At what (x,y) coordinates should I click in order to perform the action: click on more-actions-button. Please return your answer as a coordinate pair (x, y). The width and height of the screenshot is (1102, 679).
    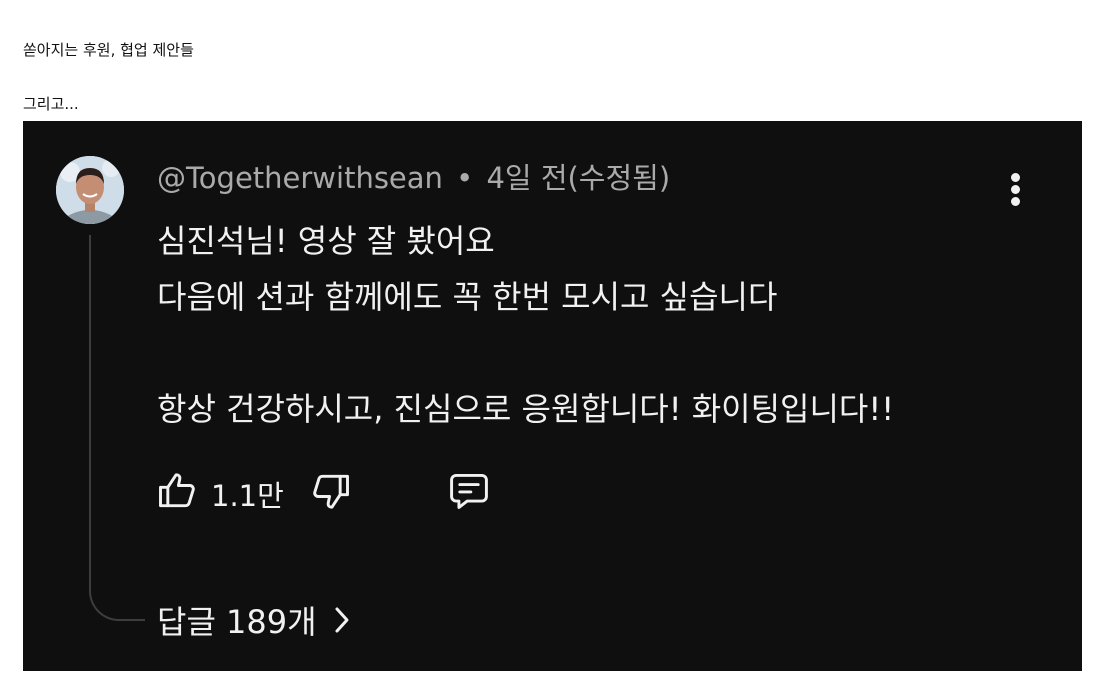
    Looking at the image, I should click on (1016, 189).